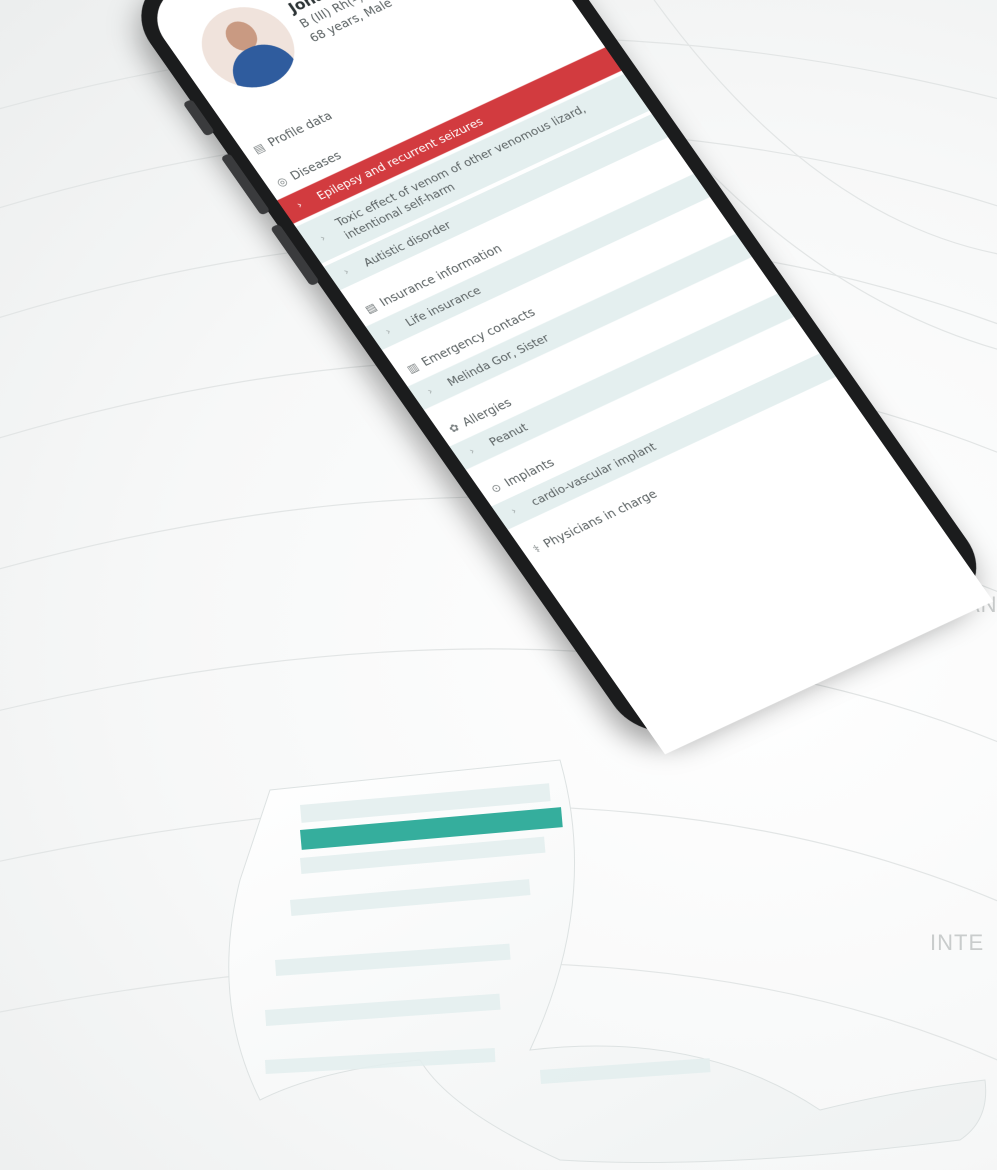  I want to click on avatar, so click(248, 51).